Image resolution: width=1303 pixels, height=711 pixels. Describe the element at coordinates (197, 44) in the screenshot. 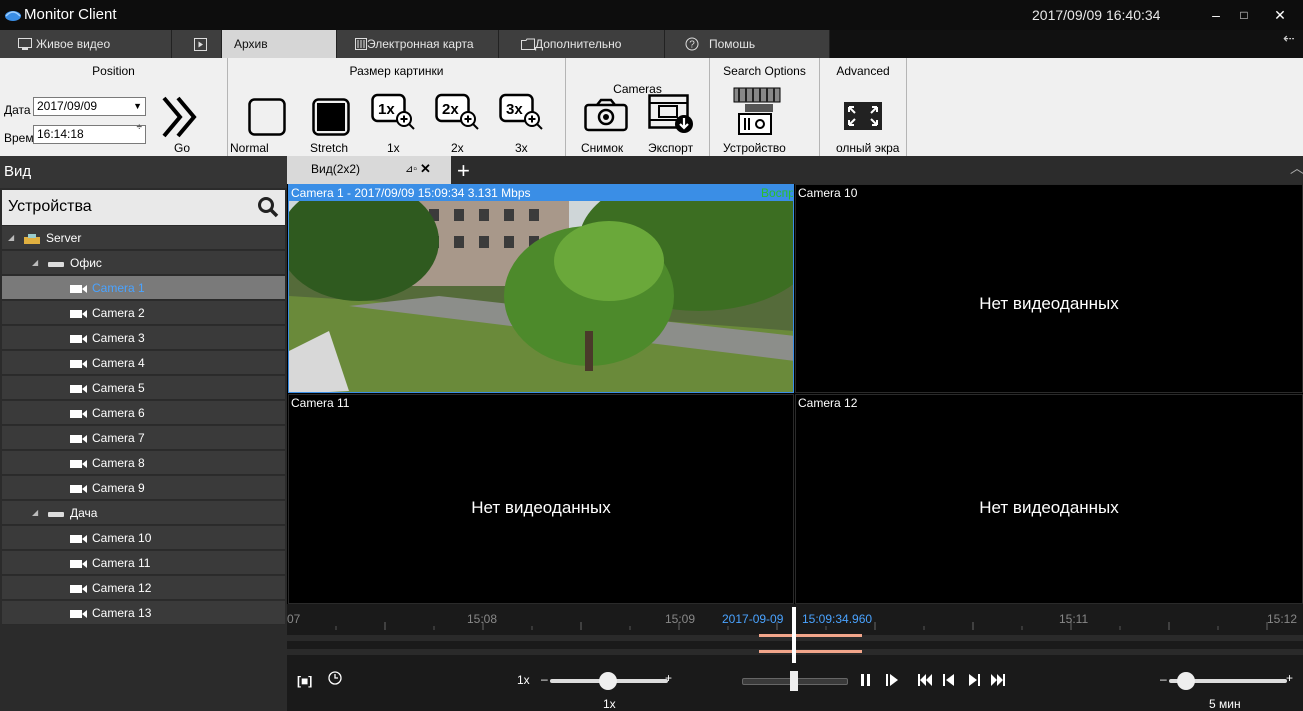

I see `tab-archive-icon-area` at that location.